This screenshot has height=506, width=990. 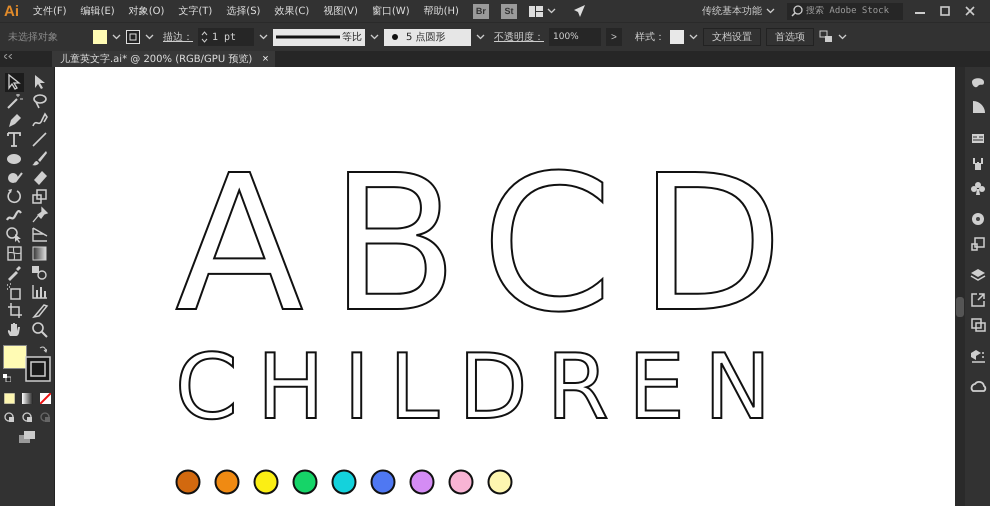 I want to click on color-mode-icon, so click(x=9, y=398).